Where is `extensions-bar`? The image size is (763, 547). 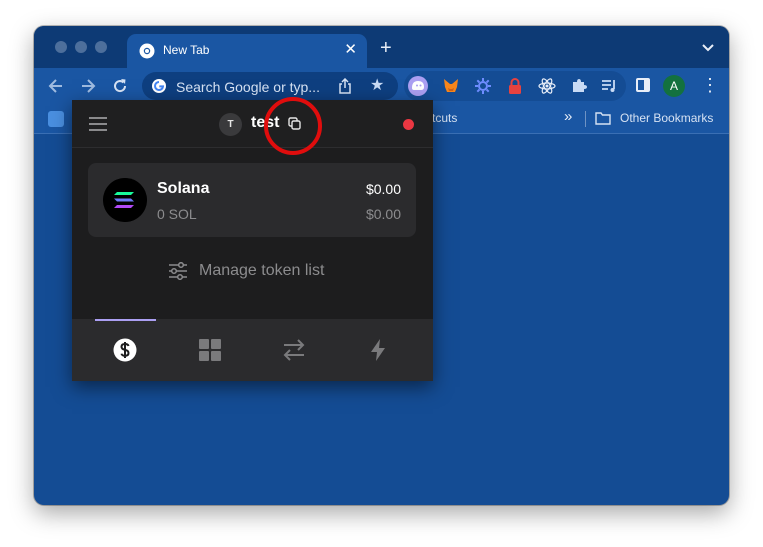
extensions-bar is located at coordinates (515, 86).